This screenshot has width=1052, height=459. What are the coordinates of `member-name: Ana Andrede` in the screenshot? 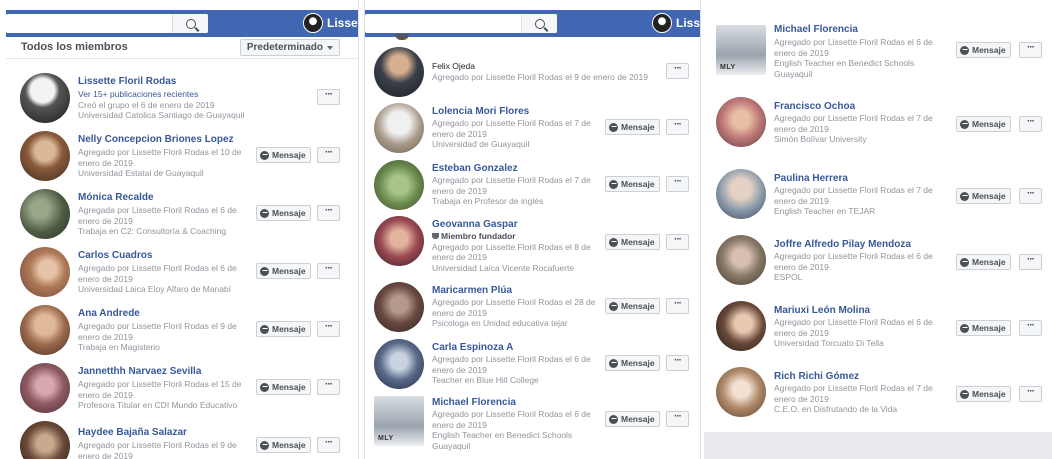 It's located at (109, 313).